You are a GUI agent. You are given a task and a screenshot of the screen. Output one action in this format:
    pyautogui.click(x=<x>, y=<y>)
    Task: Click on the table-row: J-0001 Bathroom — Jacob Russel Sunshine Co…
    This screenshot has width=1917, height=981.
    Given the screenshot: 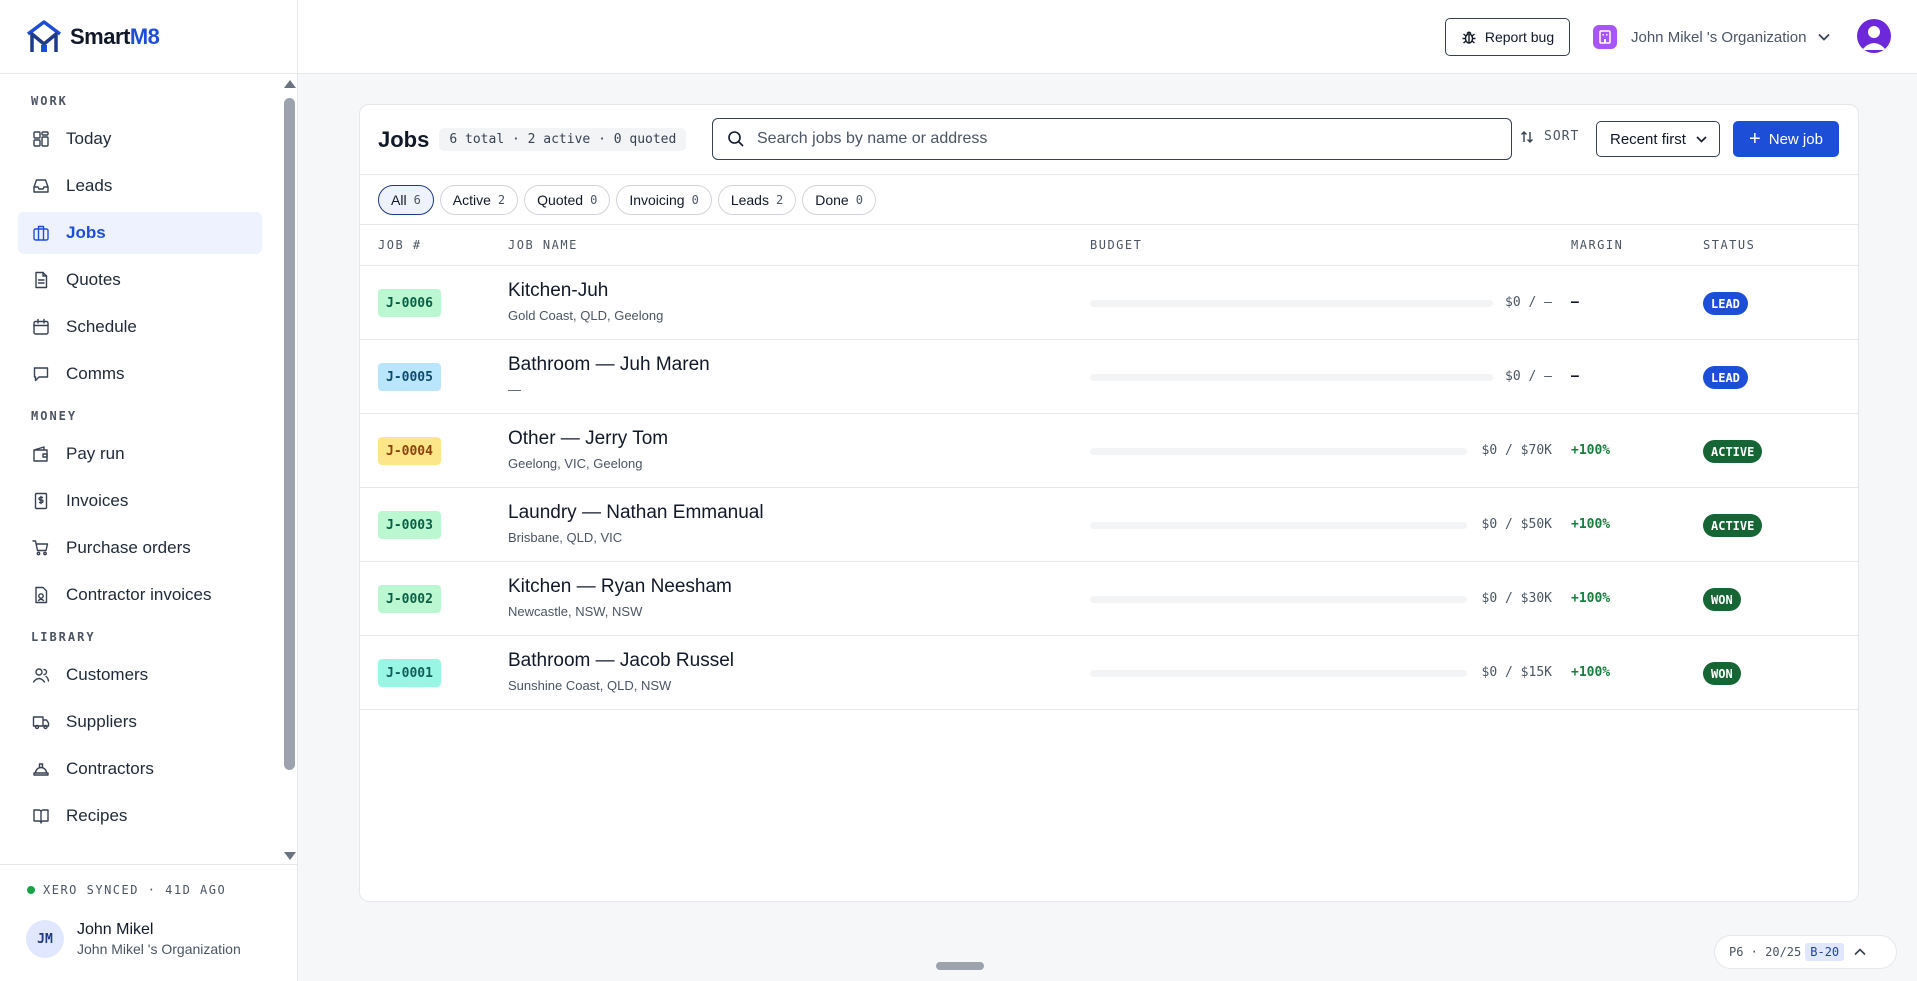 What is the action you would take?
    pyautogui.click(x=1109, y=673)
    